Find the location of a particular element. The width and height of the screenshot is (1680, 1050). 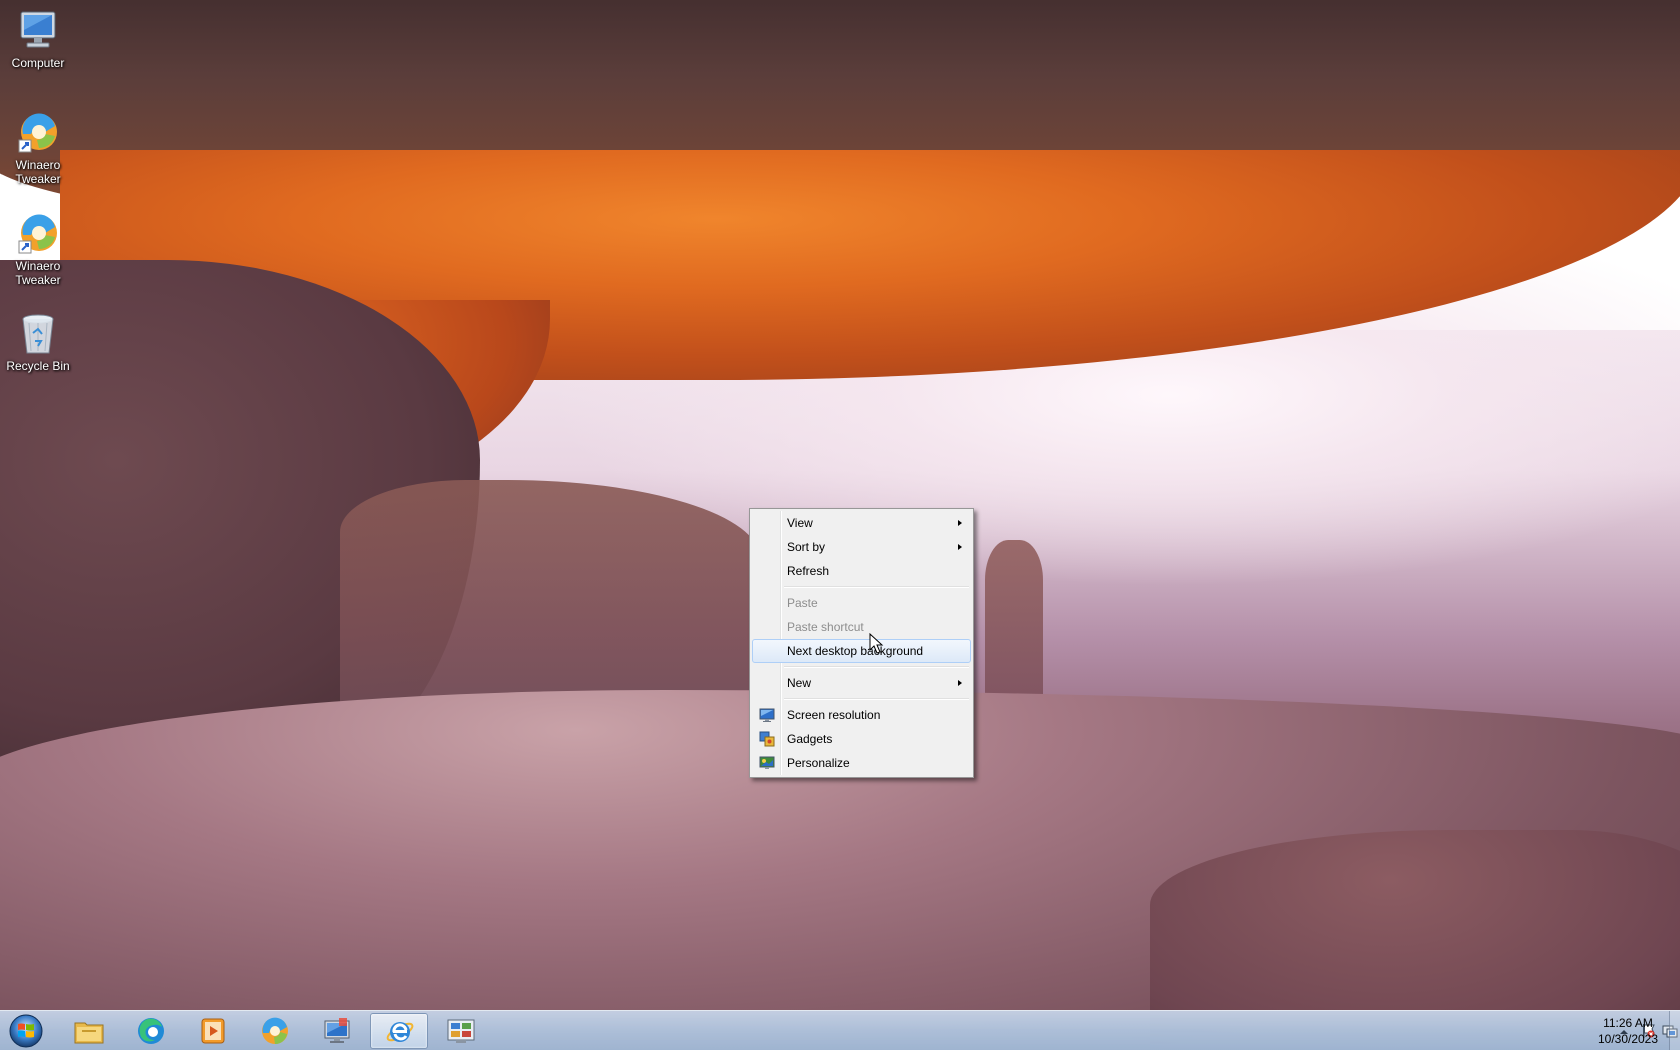

remote-desktop-icon is located at coordinates (337, 1031).